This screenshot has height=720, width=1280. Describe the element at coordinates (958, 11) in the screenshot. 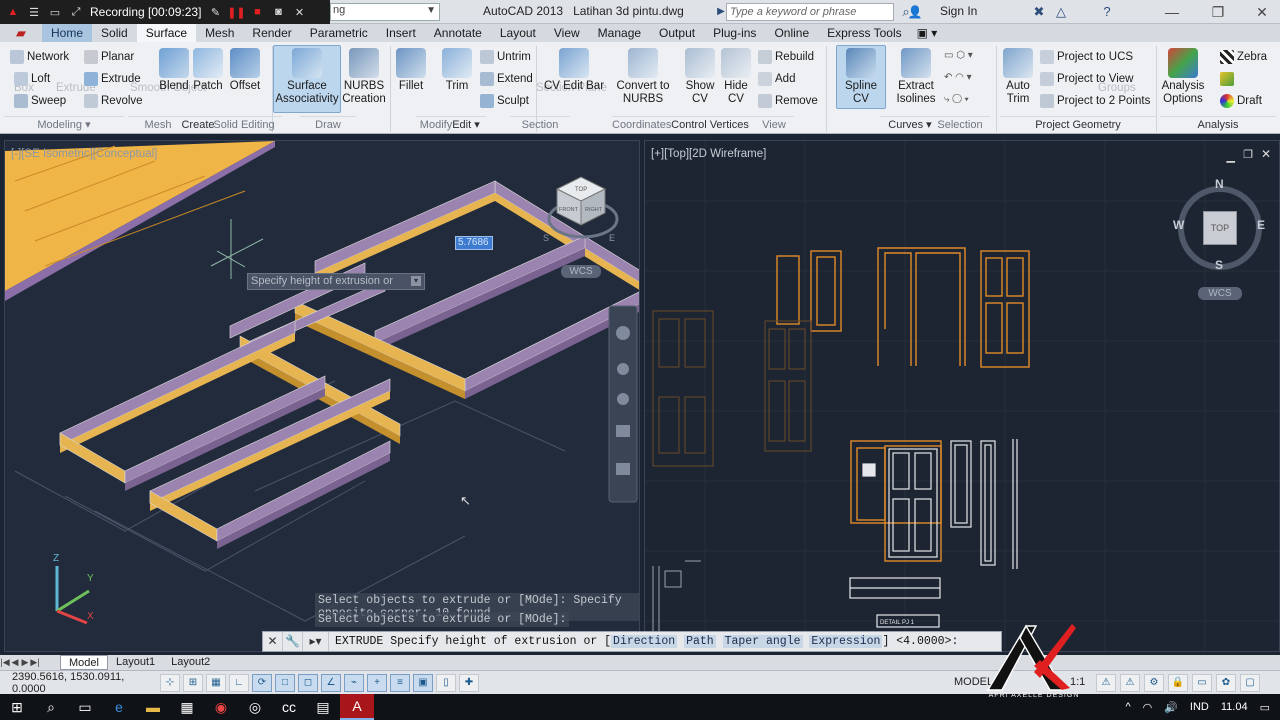

I see `sign-in-button: Sign In` at that location.